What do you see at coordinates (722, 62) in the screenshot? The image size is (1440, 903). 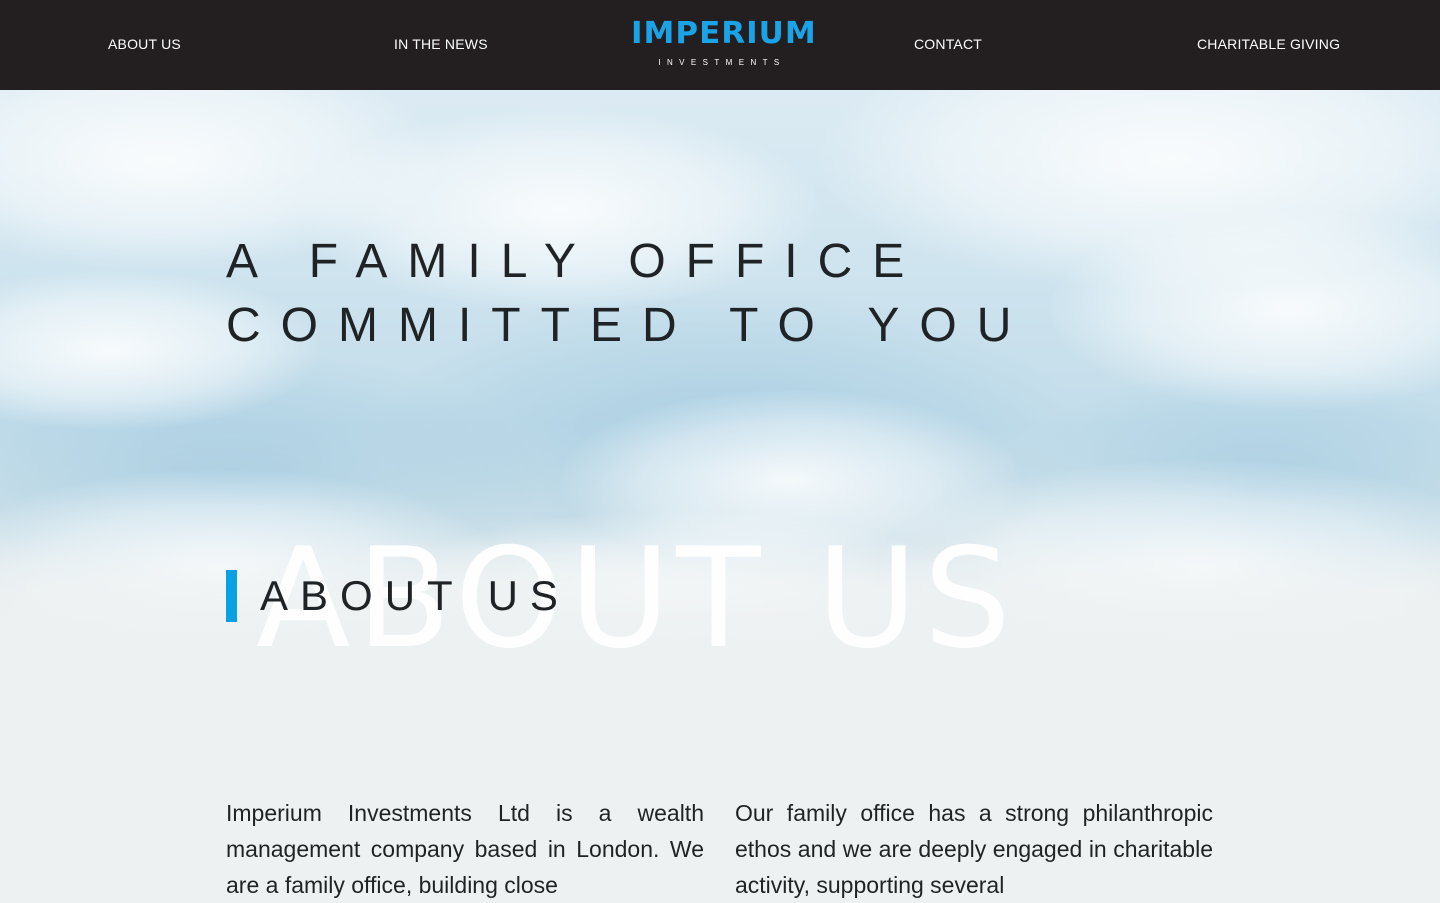 I see `logo-tagline: INVESTMENTS` at bounding box center [722, 62].